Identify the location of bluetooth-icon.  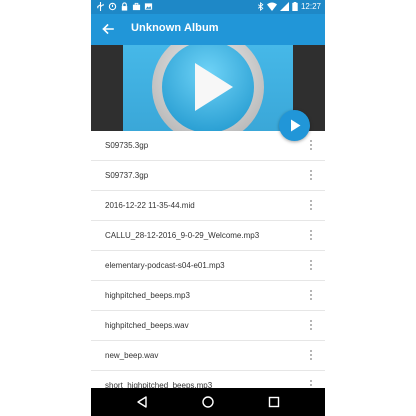
(260, 6).